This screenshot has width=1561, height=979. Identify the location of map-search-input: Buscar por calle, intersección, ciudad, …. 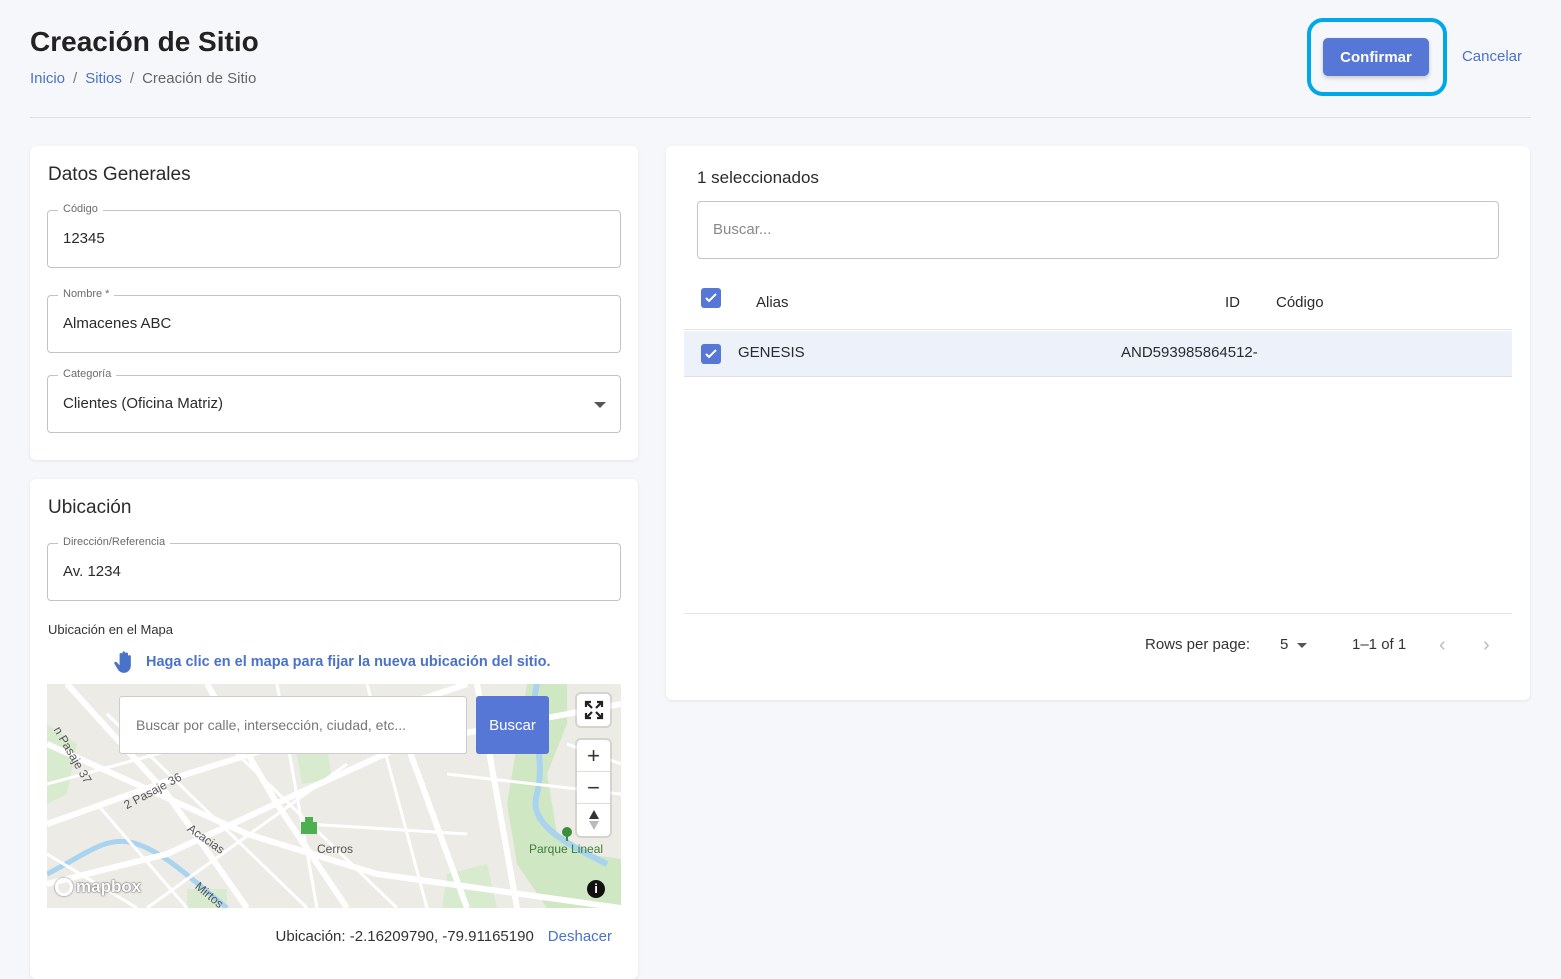
(293, 725).